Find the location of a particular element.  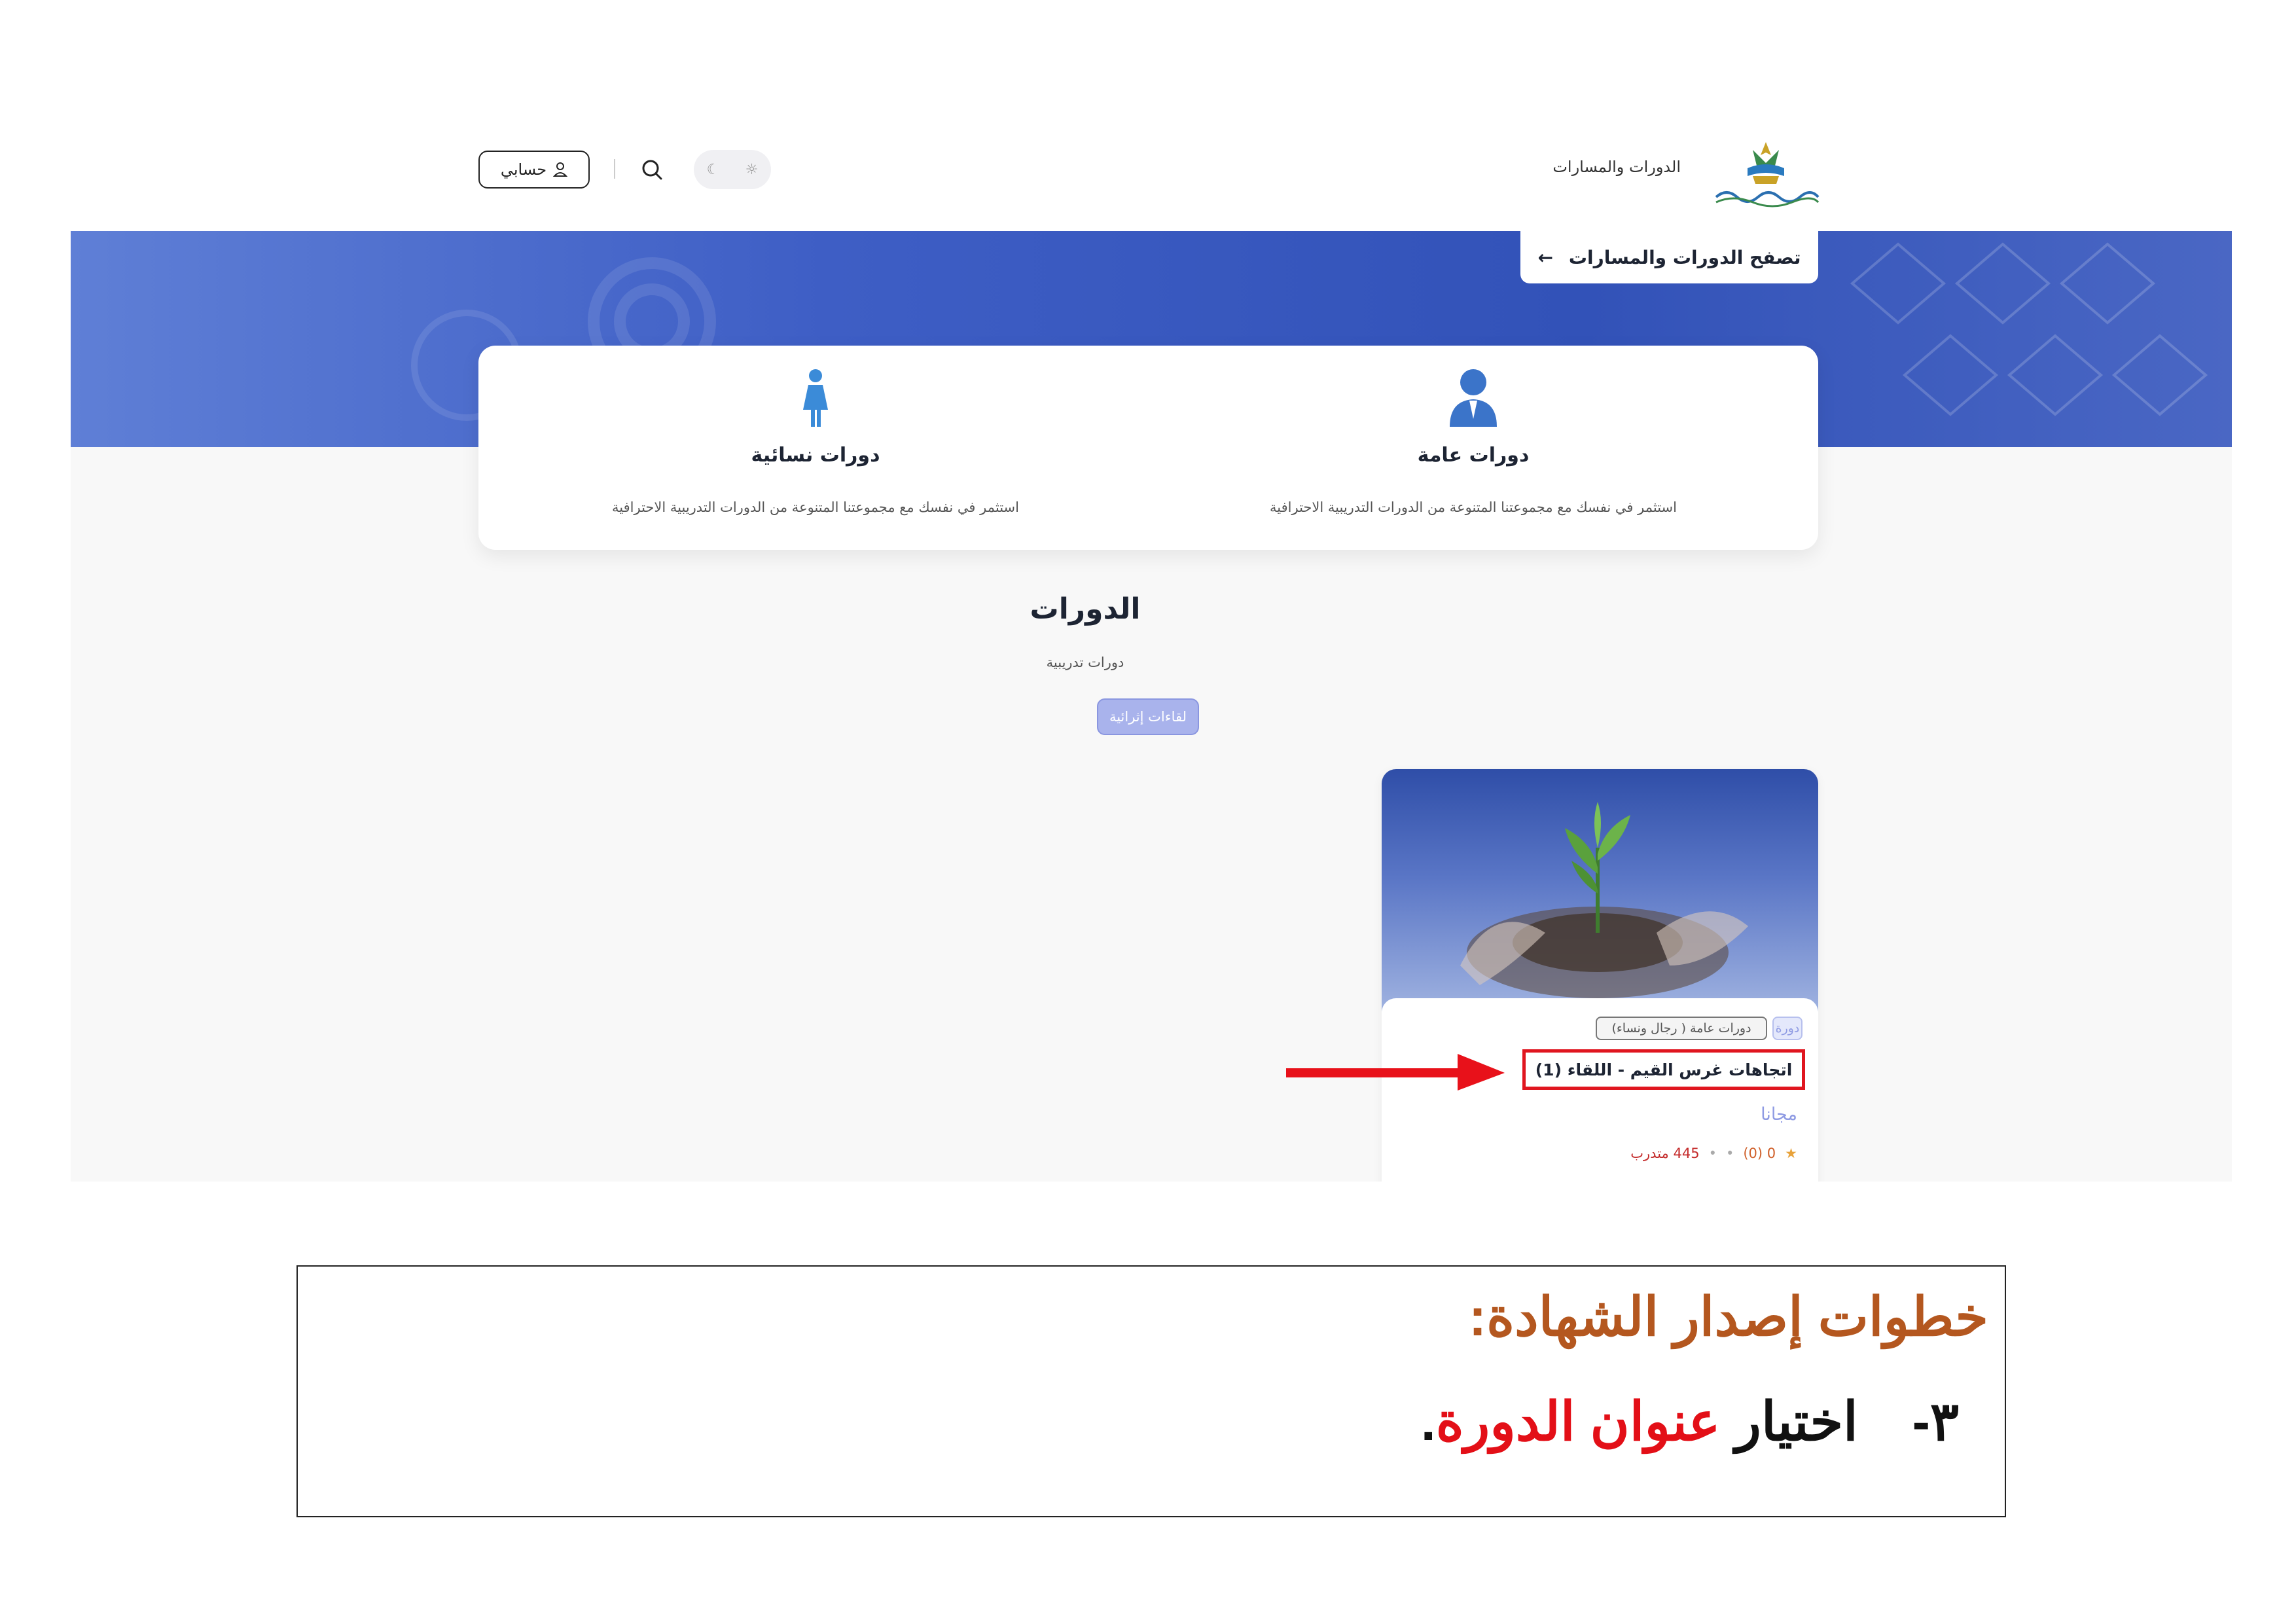

course-rating: 0 (0) is located at coordinates (1759, 1153).